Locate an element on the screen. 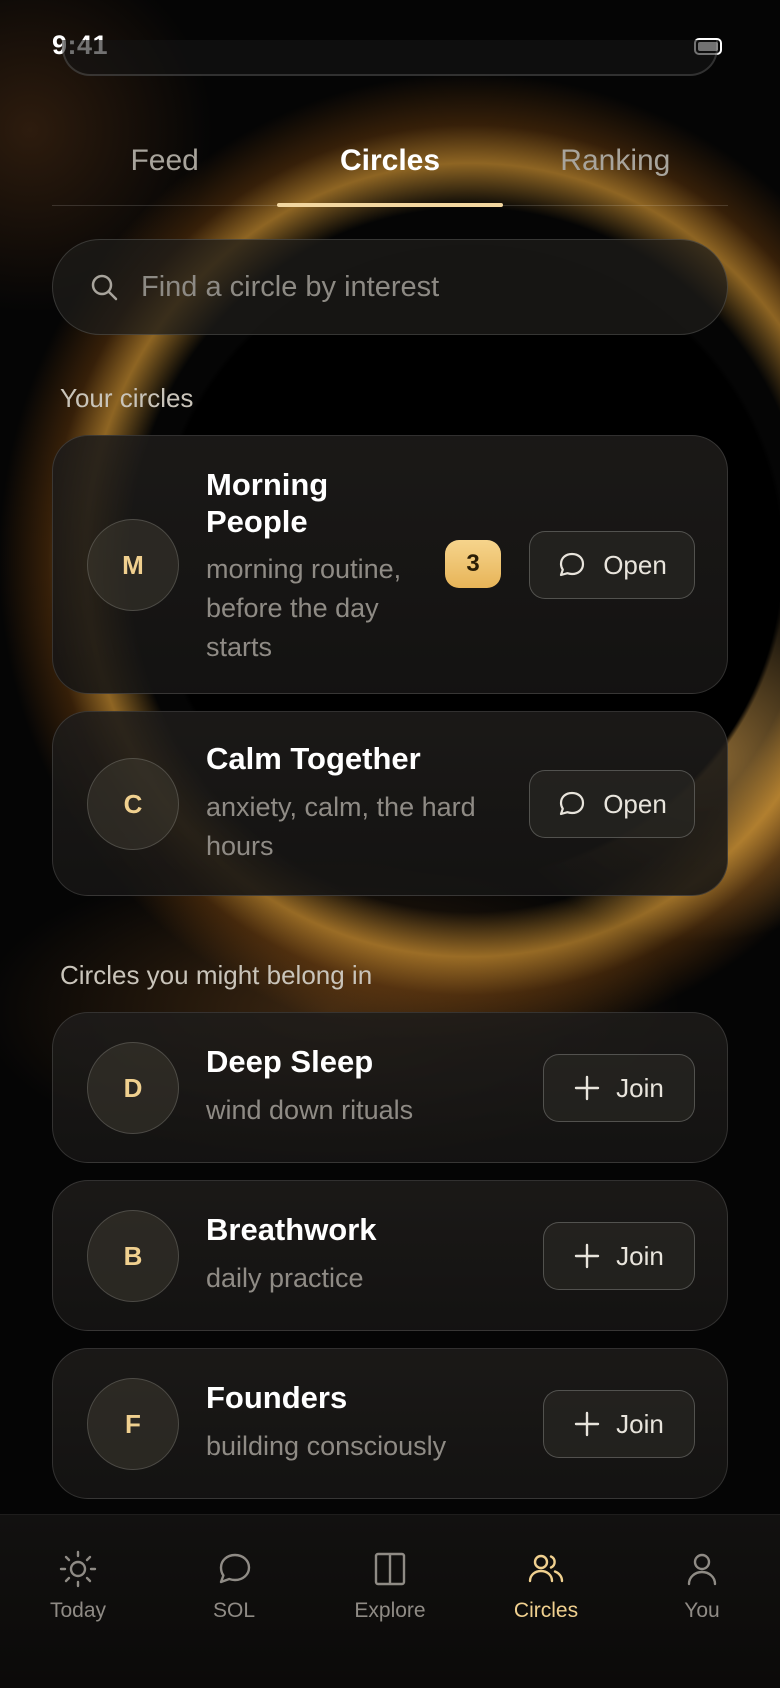 The width and height of the screenshot is (780, 1688). tab-bar: Feed Circles Ranking is located at coordinates (390, 168).